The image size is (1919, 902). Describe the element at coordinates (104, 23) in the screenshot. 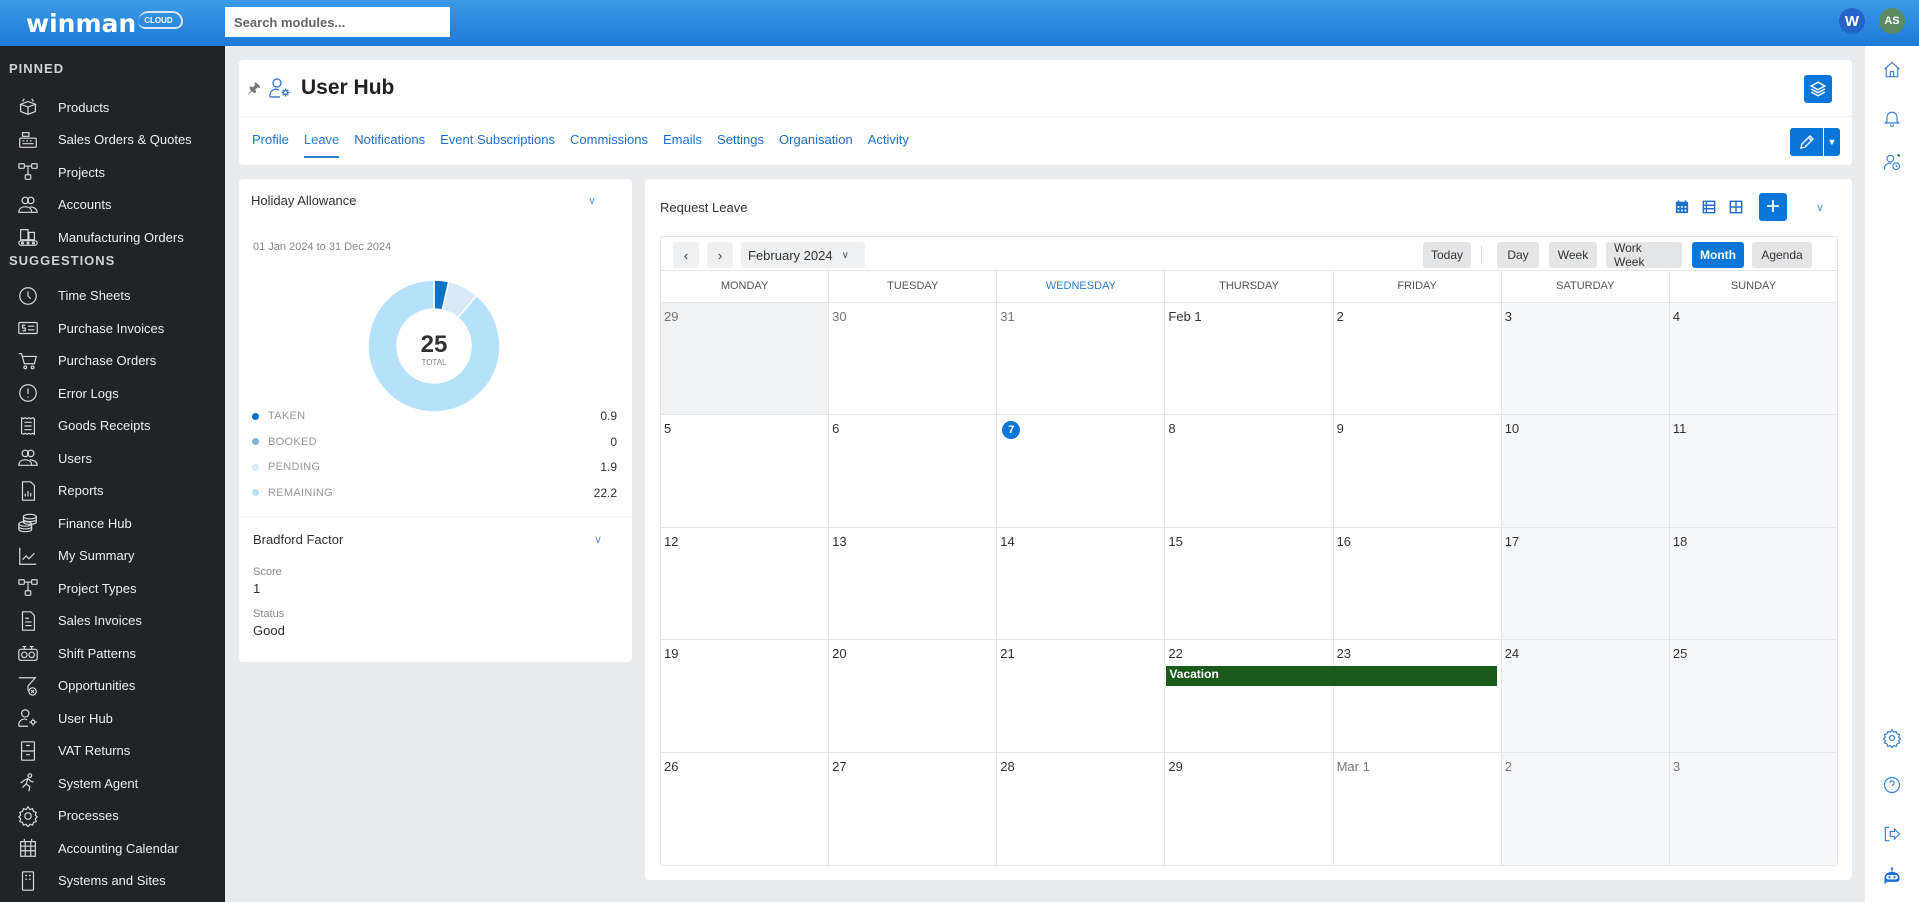

I see `winman-logo: winman CLOUD` at that location.